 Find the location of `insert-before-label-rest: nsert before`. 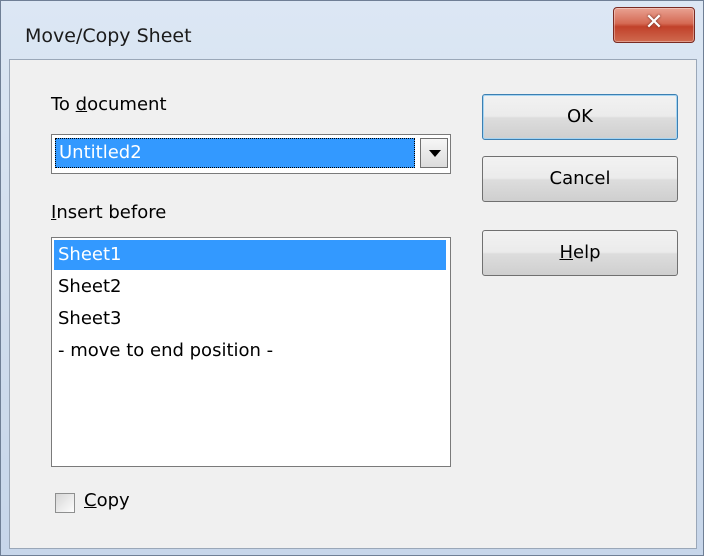

insert-before-label-rest: nsert before is located at coordinates (111, 212).